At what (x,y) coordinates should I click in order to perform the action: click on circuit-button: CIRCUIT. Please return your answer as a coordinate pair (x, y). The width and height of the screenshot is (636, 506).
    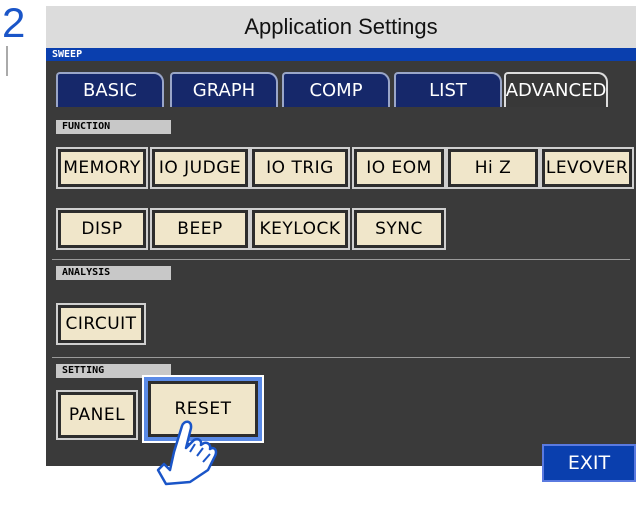
    Looking at the image, I should click on (101, 324).